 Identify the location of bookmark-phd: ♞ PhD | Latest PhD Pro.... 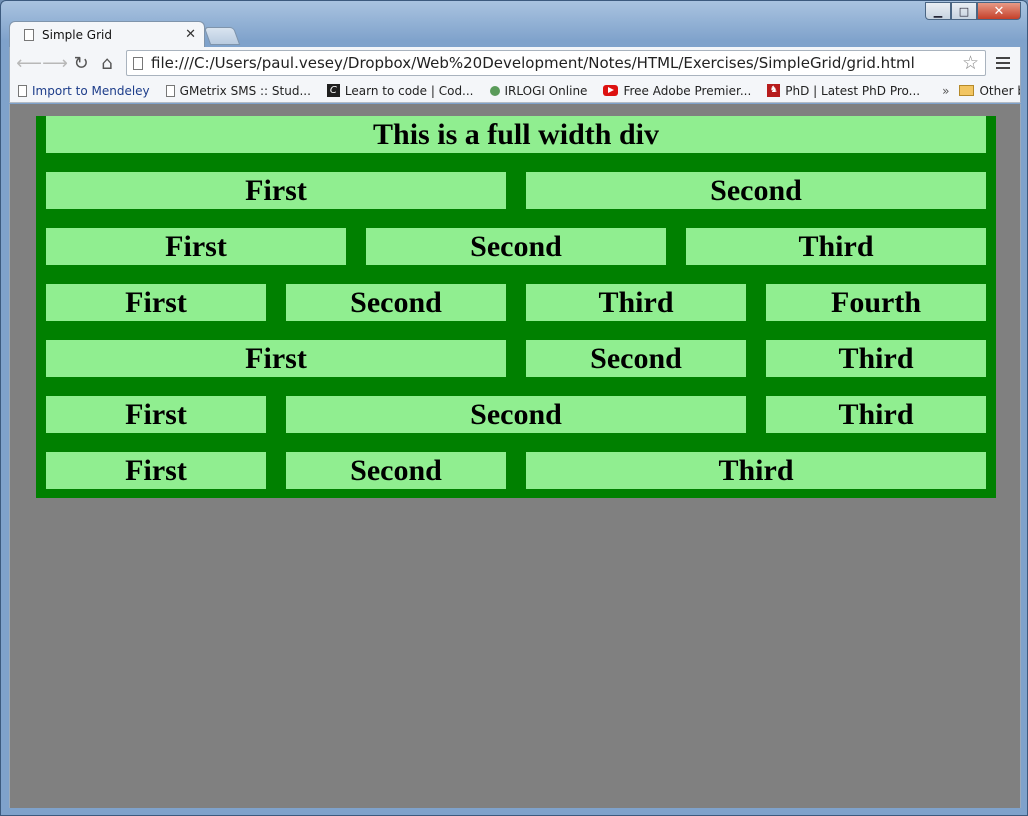
(843, 91).